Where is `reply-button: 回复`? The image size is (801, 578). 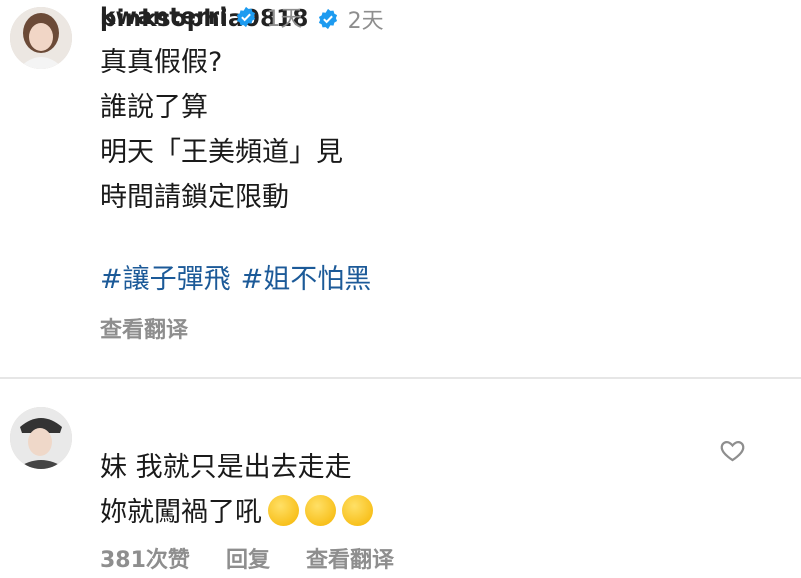 reply-button: 回复 is located at coordinates (248, 561).